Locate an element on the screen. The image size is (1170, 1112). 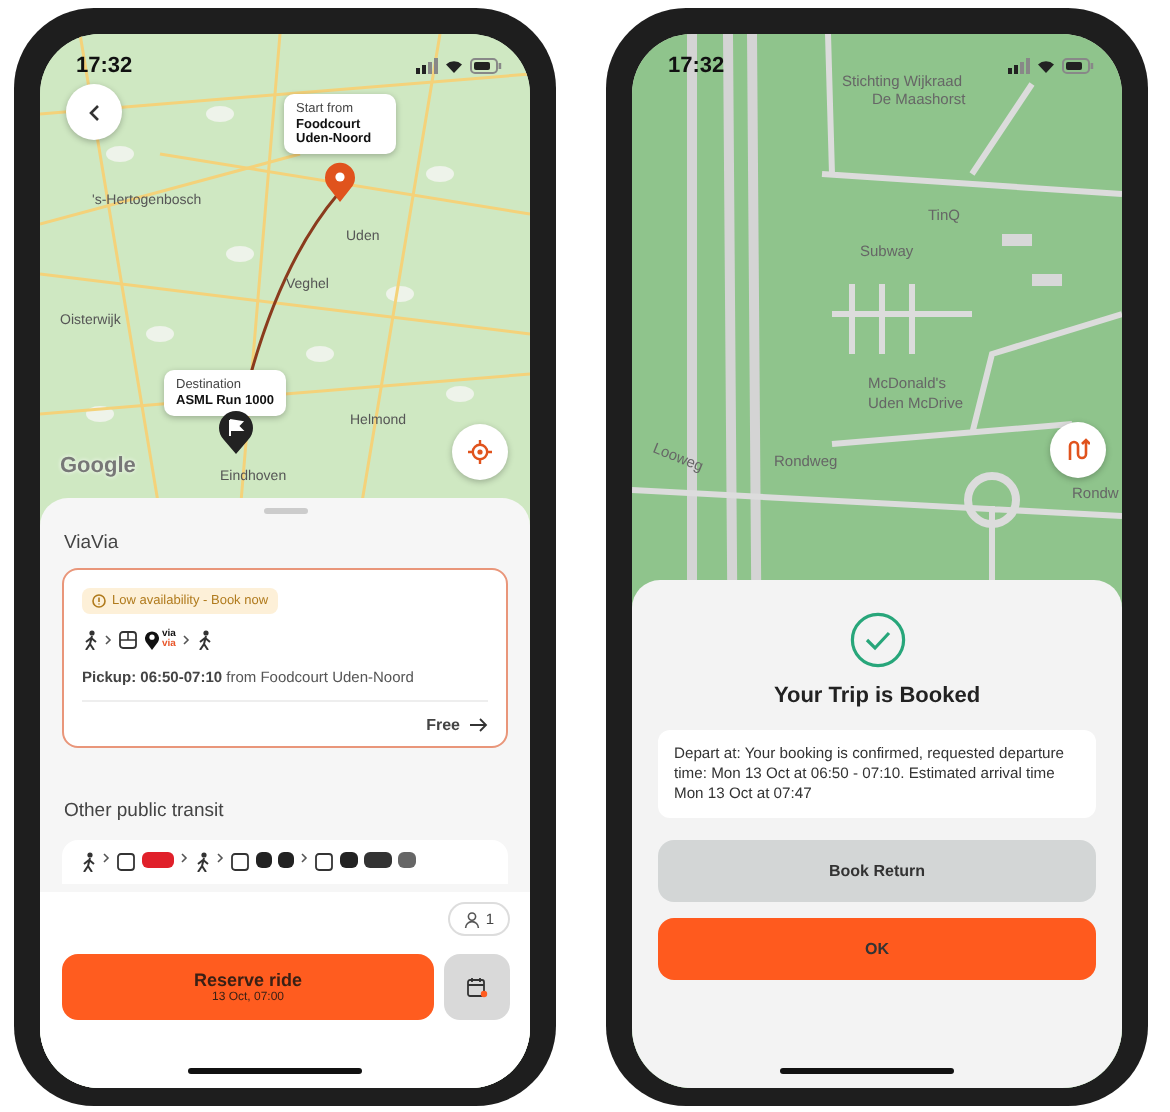
ok-button: OK is located at coordinates (877, 949).